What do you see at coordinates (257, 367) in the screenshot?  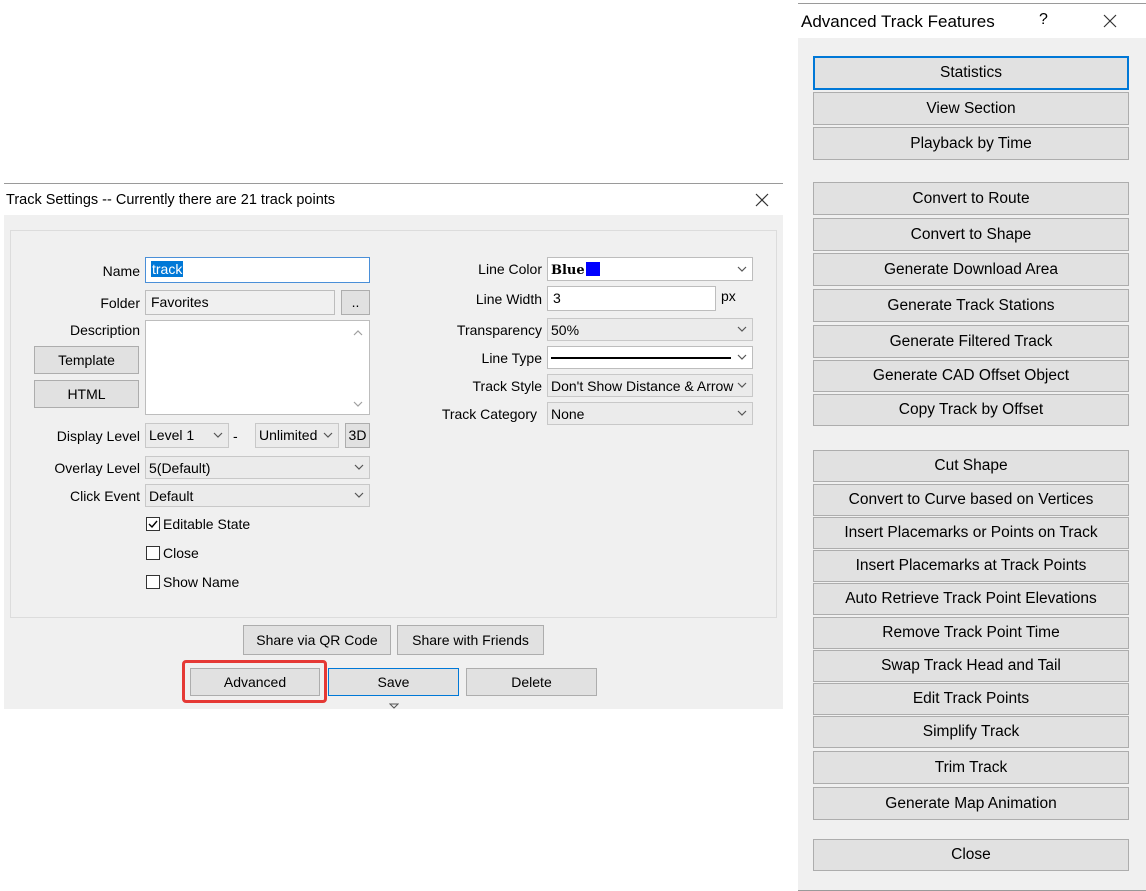 I see `description-textarea` at bounding box center [257, 367].